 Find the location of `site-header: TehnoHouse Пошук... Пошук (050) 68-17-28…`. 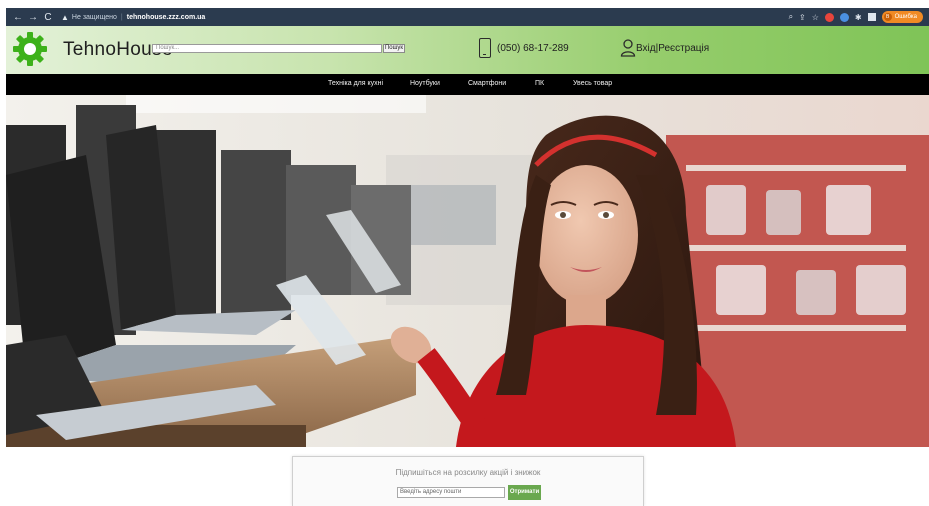

site-header: TehnoHouse Пошук... Пошук (050) 68-17-28… is located at coordinates (467, 50).